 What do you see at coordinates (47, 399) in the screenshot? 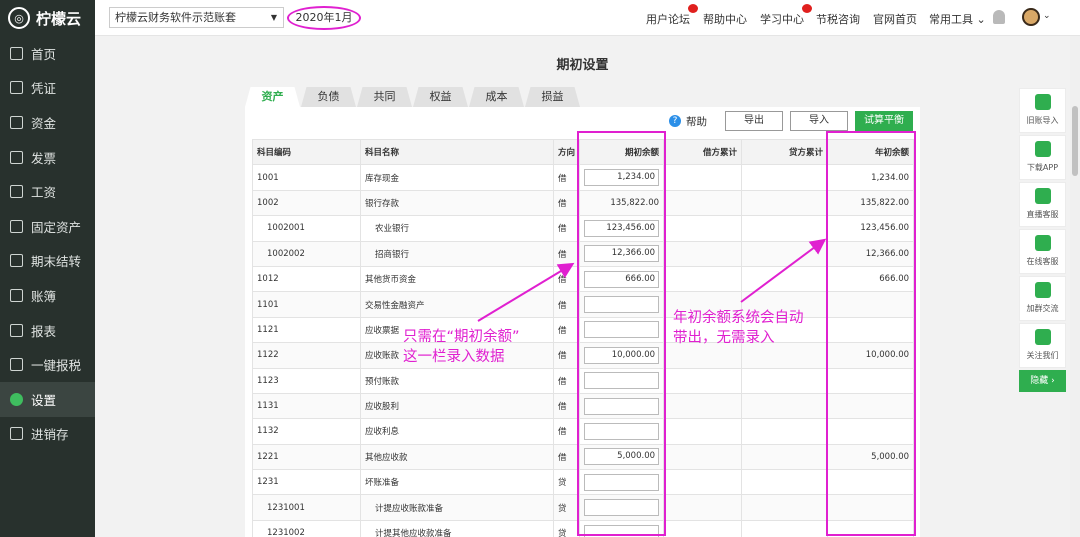
I see `sidebar-item-settings: 设置` at bounding box center [47, 399].